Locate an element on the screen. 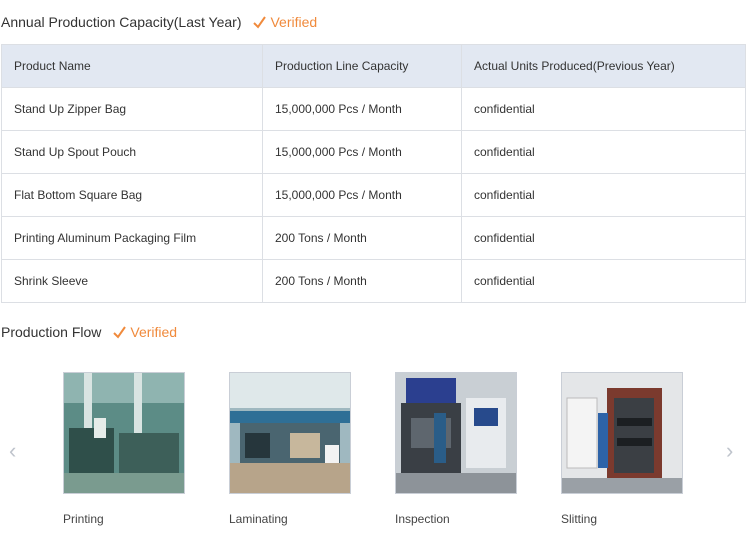 This screenshot has width=748, height=539. cell-product-name: Printing Aluminum Packaging Film is located at coordinates (132, 238).